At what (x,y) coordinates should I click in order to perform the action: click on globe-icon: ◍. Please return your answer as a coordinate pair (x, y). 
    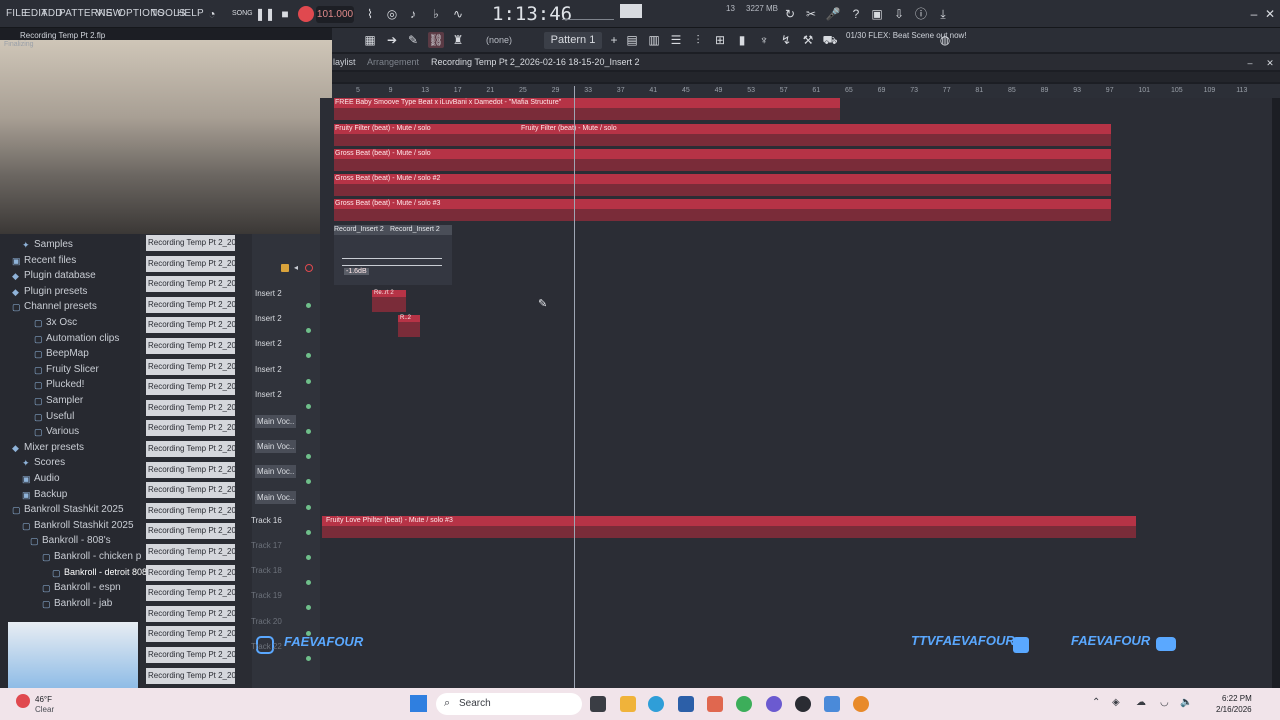
    Looking at the image, I should click on (945, 40).